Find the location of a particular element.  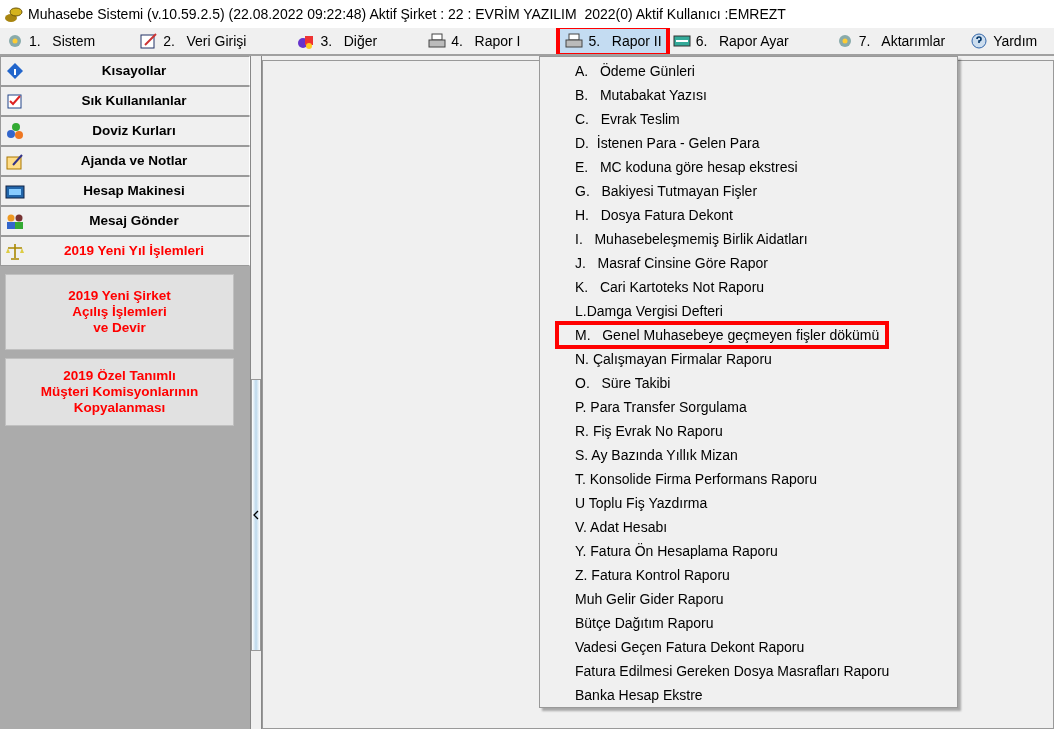

menu-item: Yardım is located at coordinates (1003, 41).